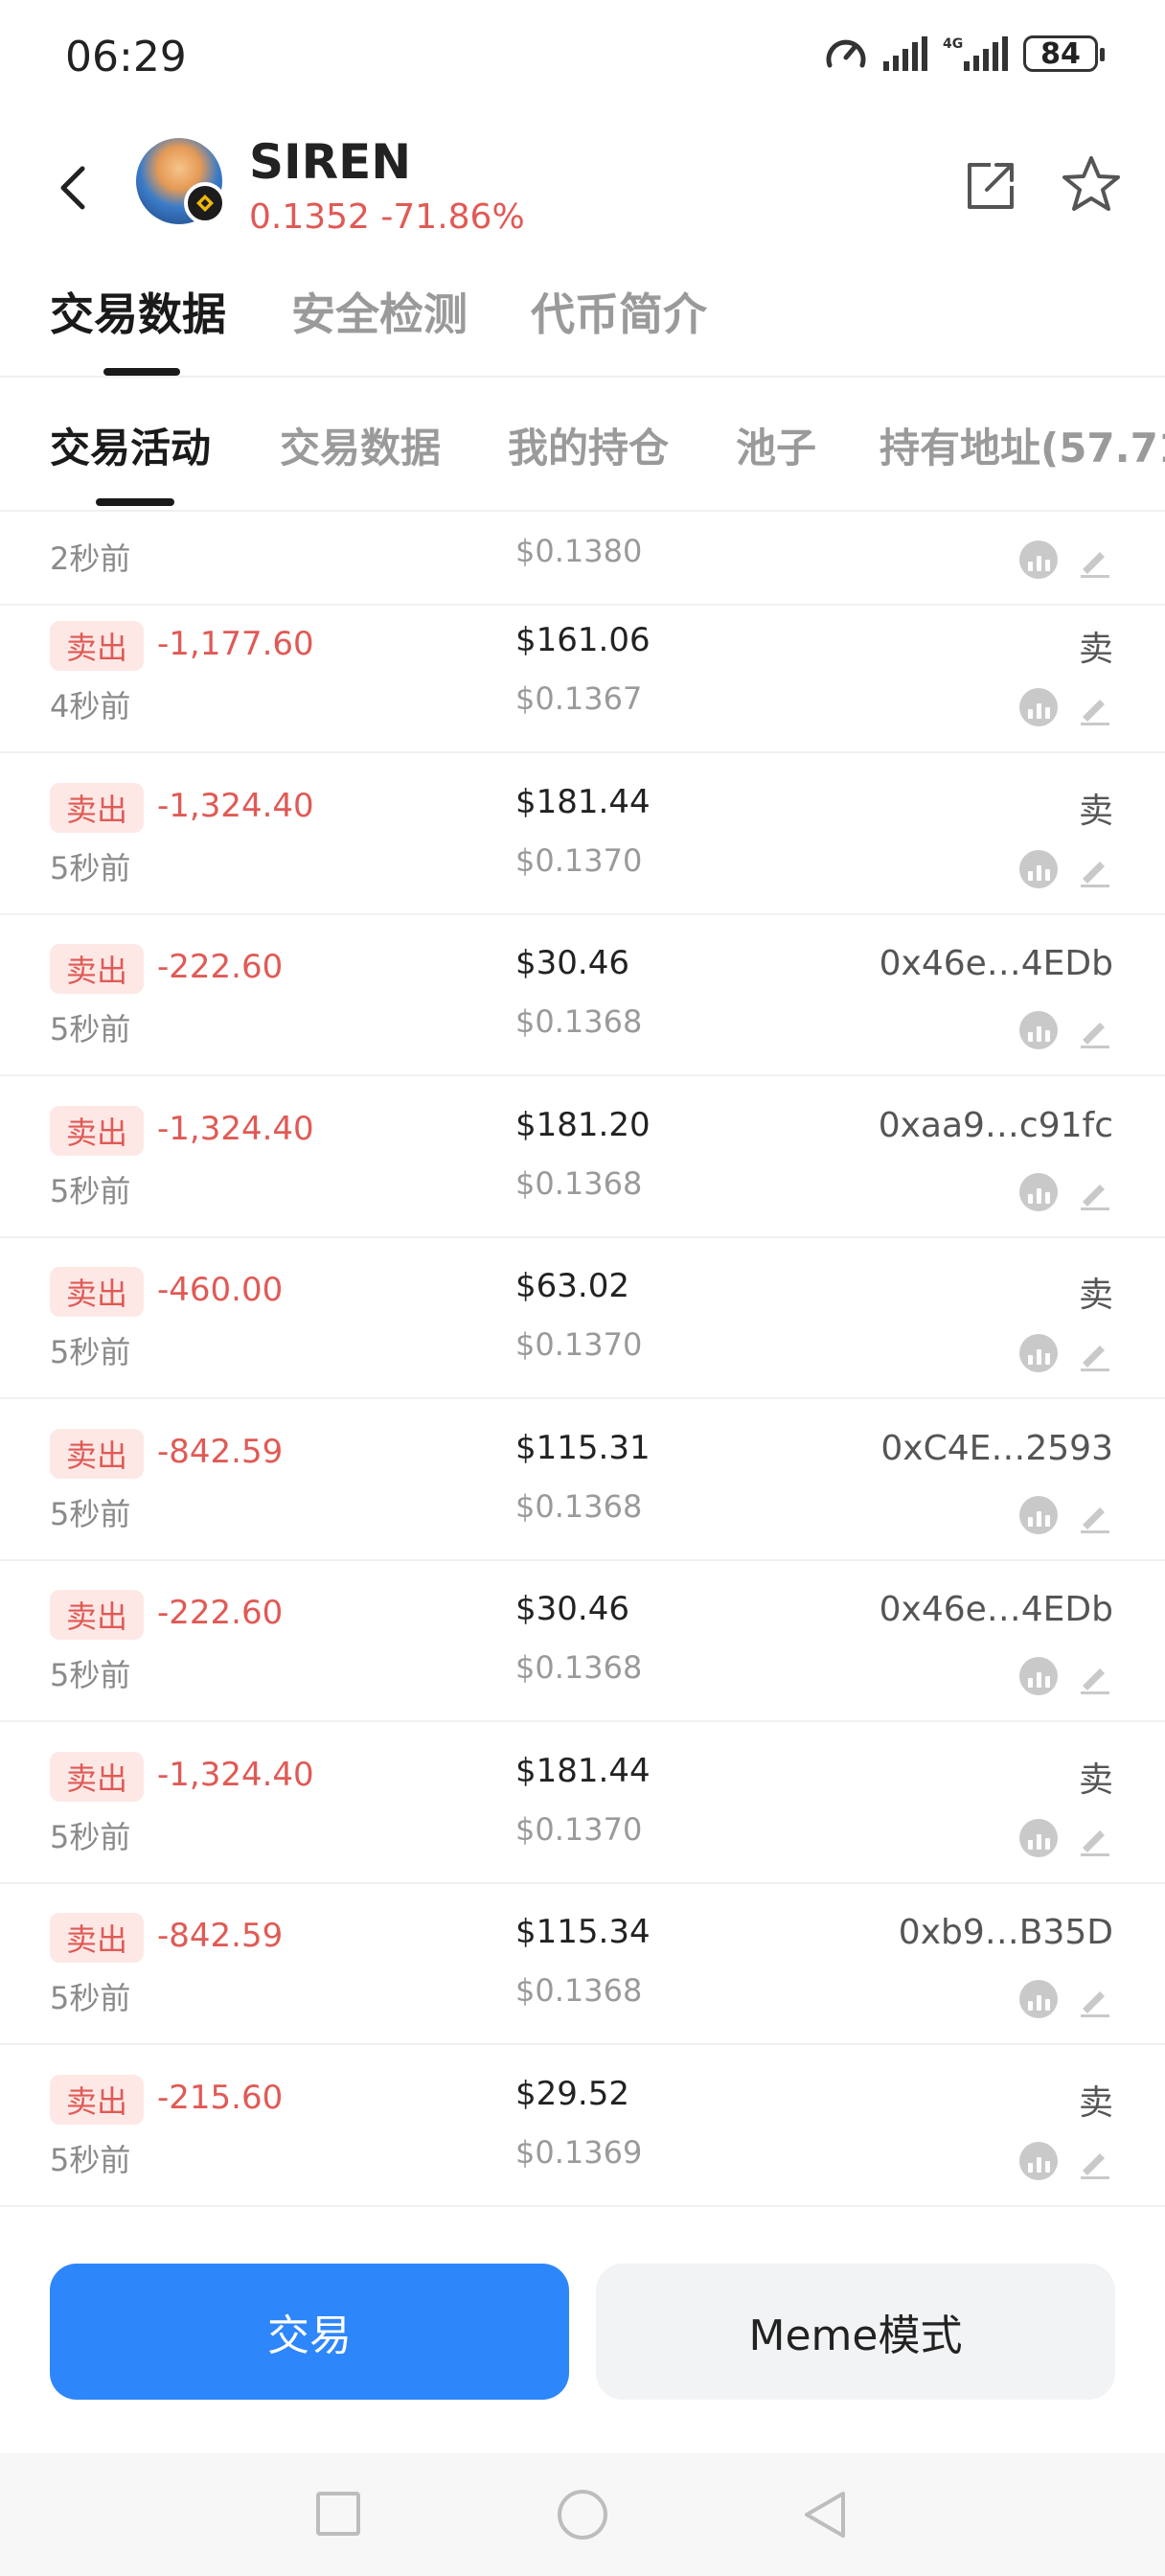 The height and width of the screenshot is (2576, 1165). Describe the element at coordinates (1064, 53) in the screenshot. I see `battery-icon: 84` at that location.